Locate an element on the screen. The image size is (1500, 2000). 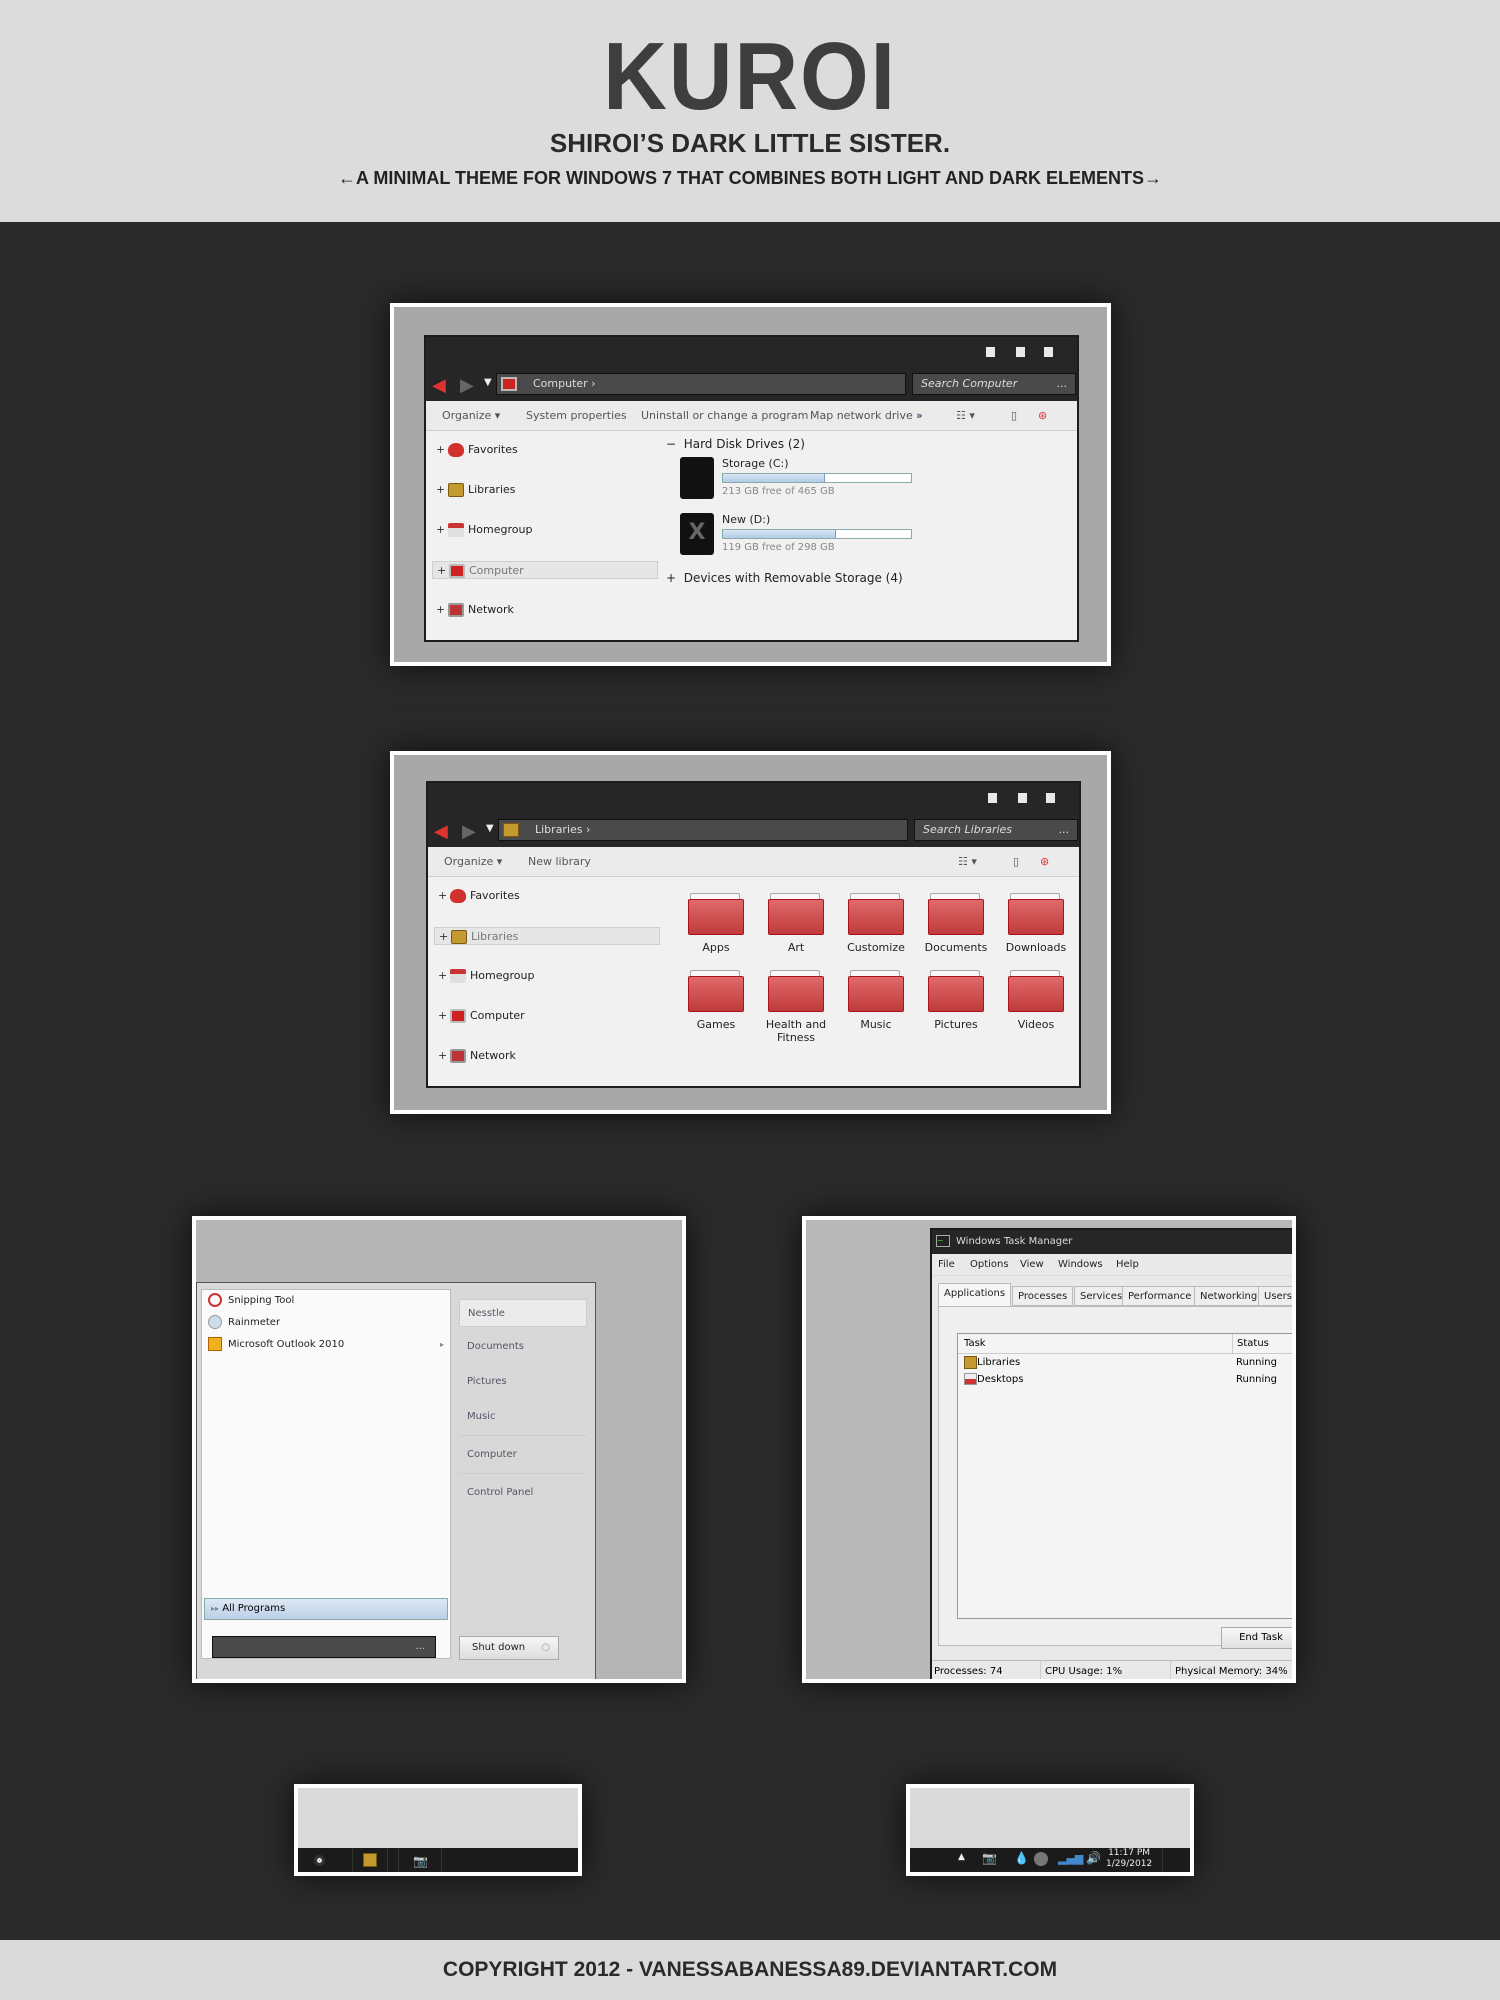
folder-item: Music is located at coordinates (876, 1000).